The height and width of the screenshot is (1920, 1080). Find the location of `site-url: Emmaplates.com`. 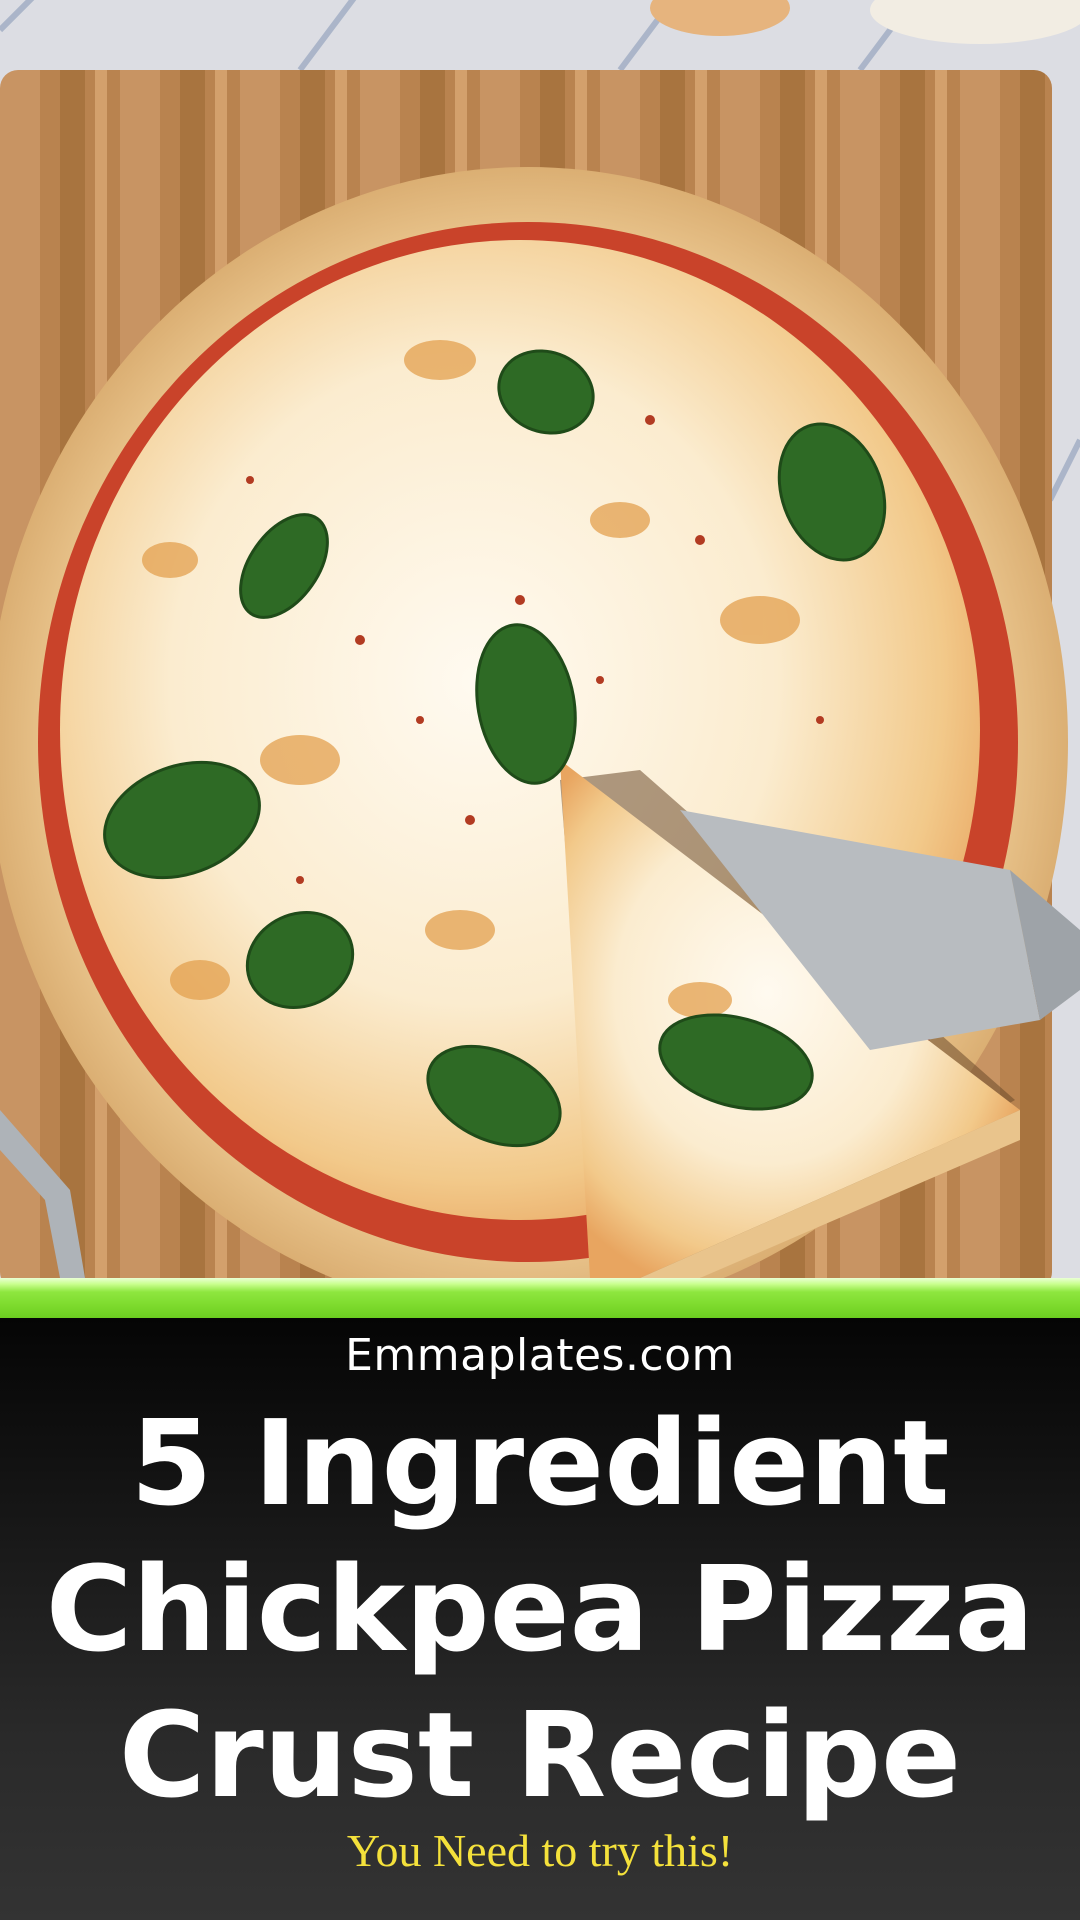

site-url: Emmaplates.com is located at coordinates (540, 1355).